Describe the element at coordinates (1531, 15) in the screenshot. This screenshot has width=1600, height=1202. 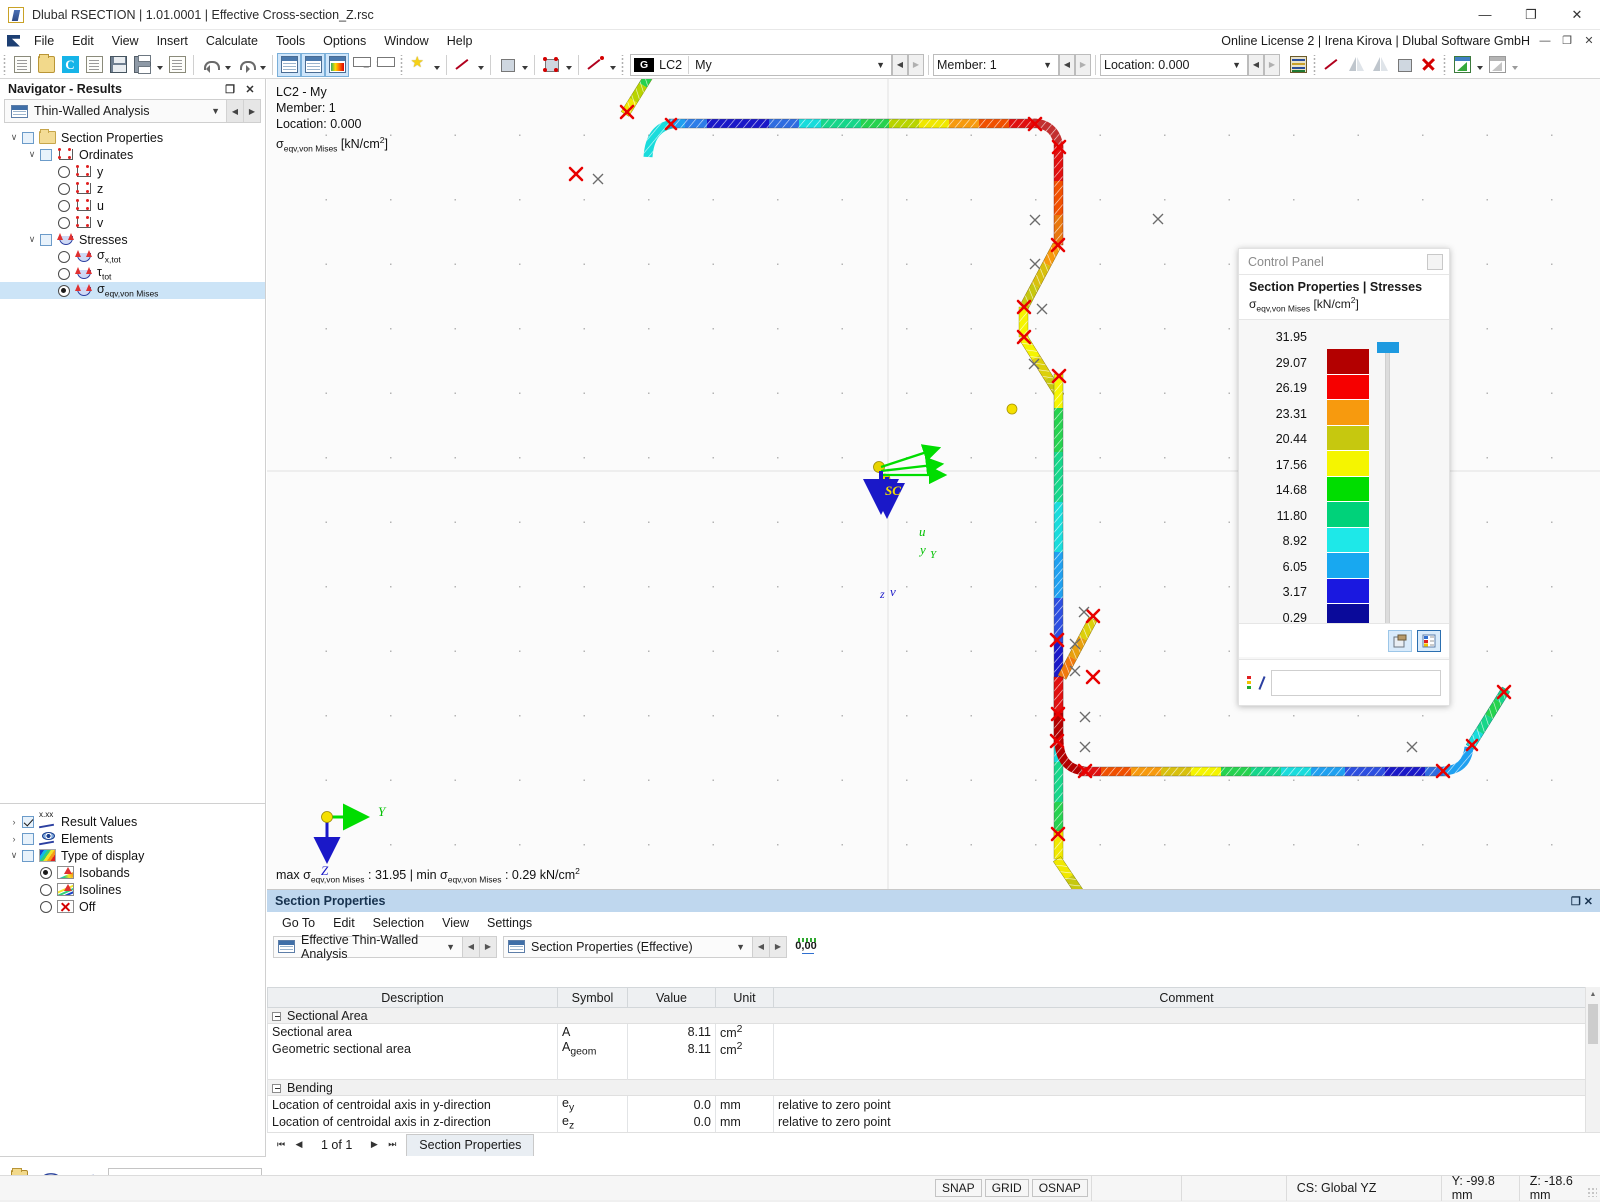
I see `maximize-button: ❐` at that location.